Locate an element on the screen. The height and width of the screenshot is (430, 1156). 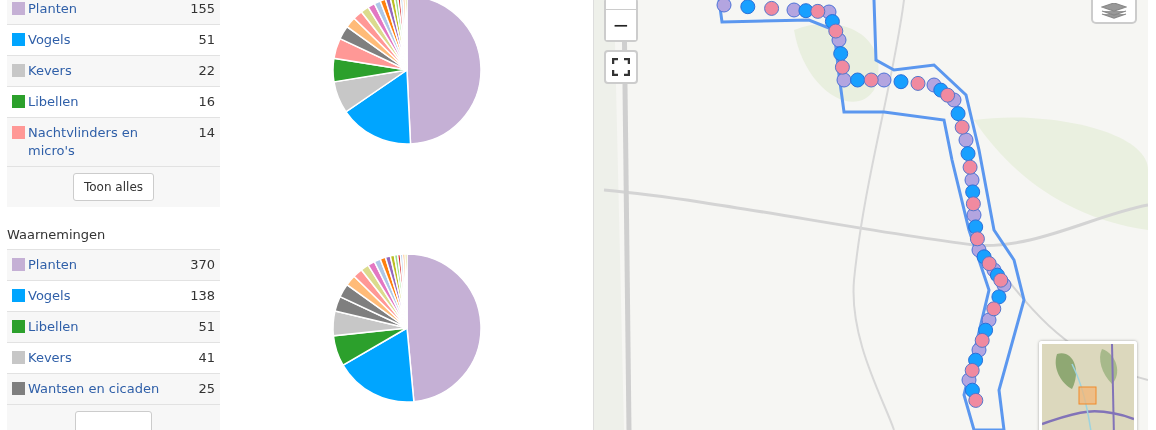
count: 370 is located at coordinates (202, 265).